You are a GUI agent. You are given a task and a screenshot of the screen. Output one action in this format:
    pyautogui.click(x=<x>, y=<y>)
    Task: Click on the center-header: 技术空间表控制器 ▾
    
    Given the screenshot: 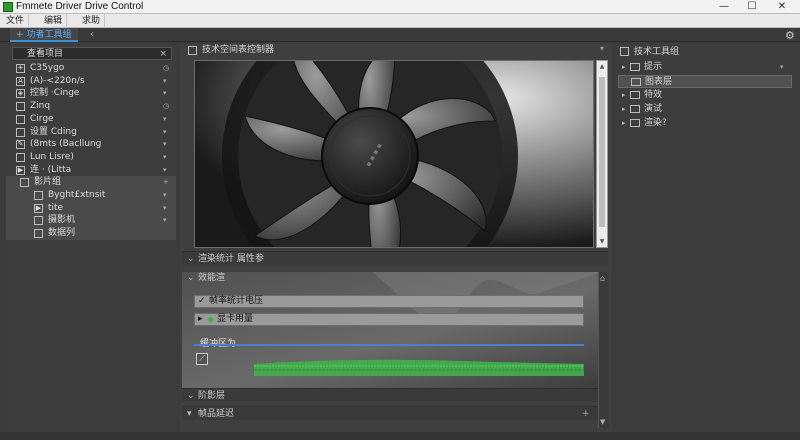 What is the action you would take?
    pyautogui.click(x=396, y=51)
    